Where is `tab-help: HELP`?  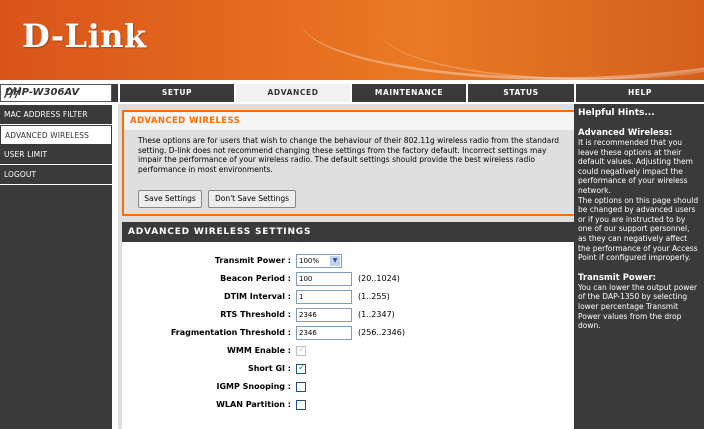
tab-help: HELP is located at coordinates (639, 93).